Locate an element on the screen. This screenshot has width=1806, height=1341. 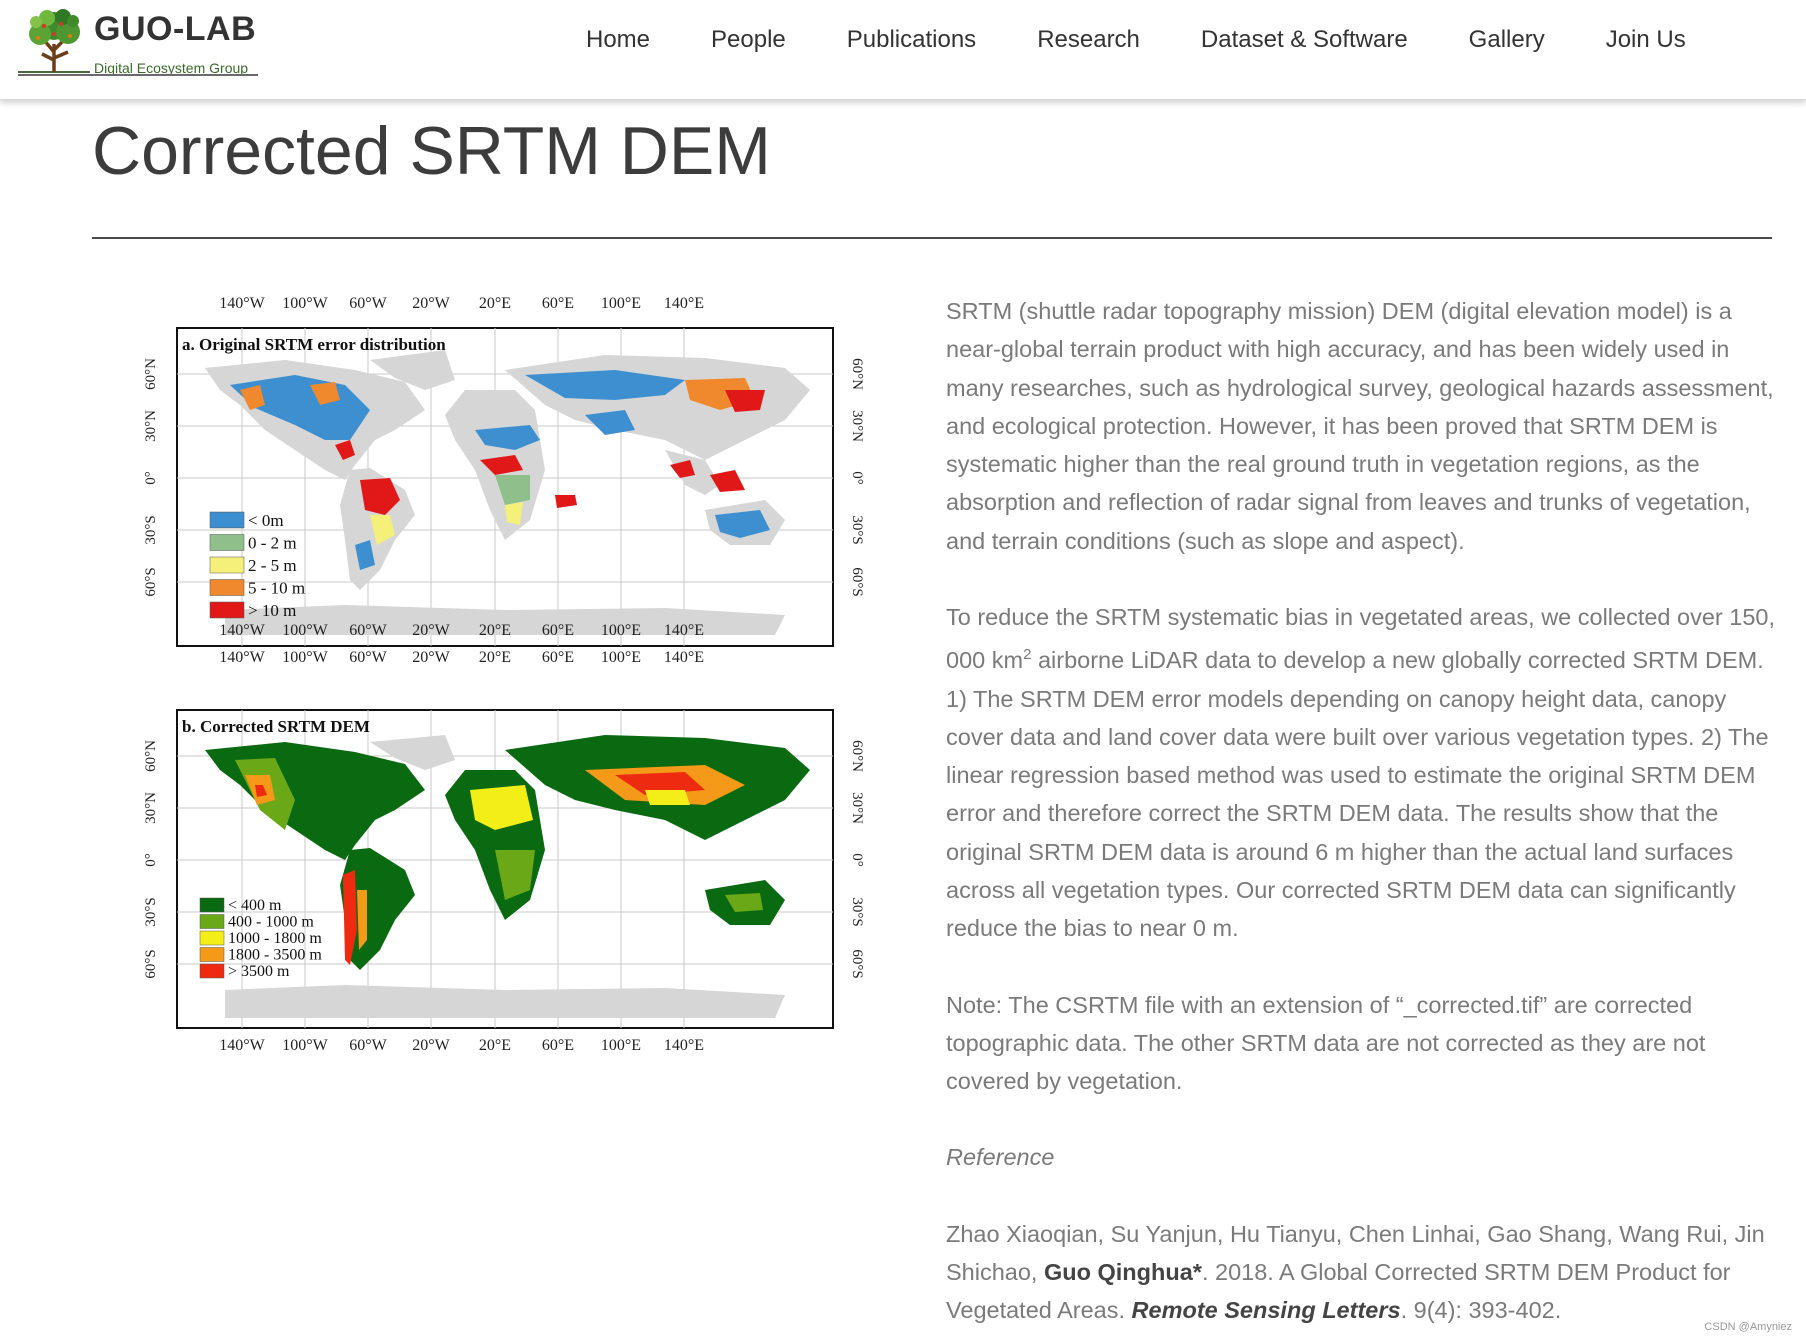
watermark: CSDN @Amyniez is located at coordinates (1748, 1327).